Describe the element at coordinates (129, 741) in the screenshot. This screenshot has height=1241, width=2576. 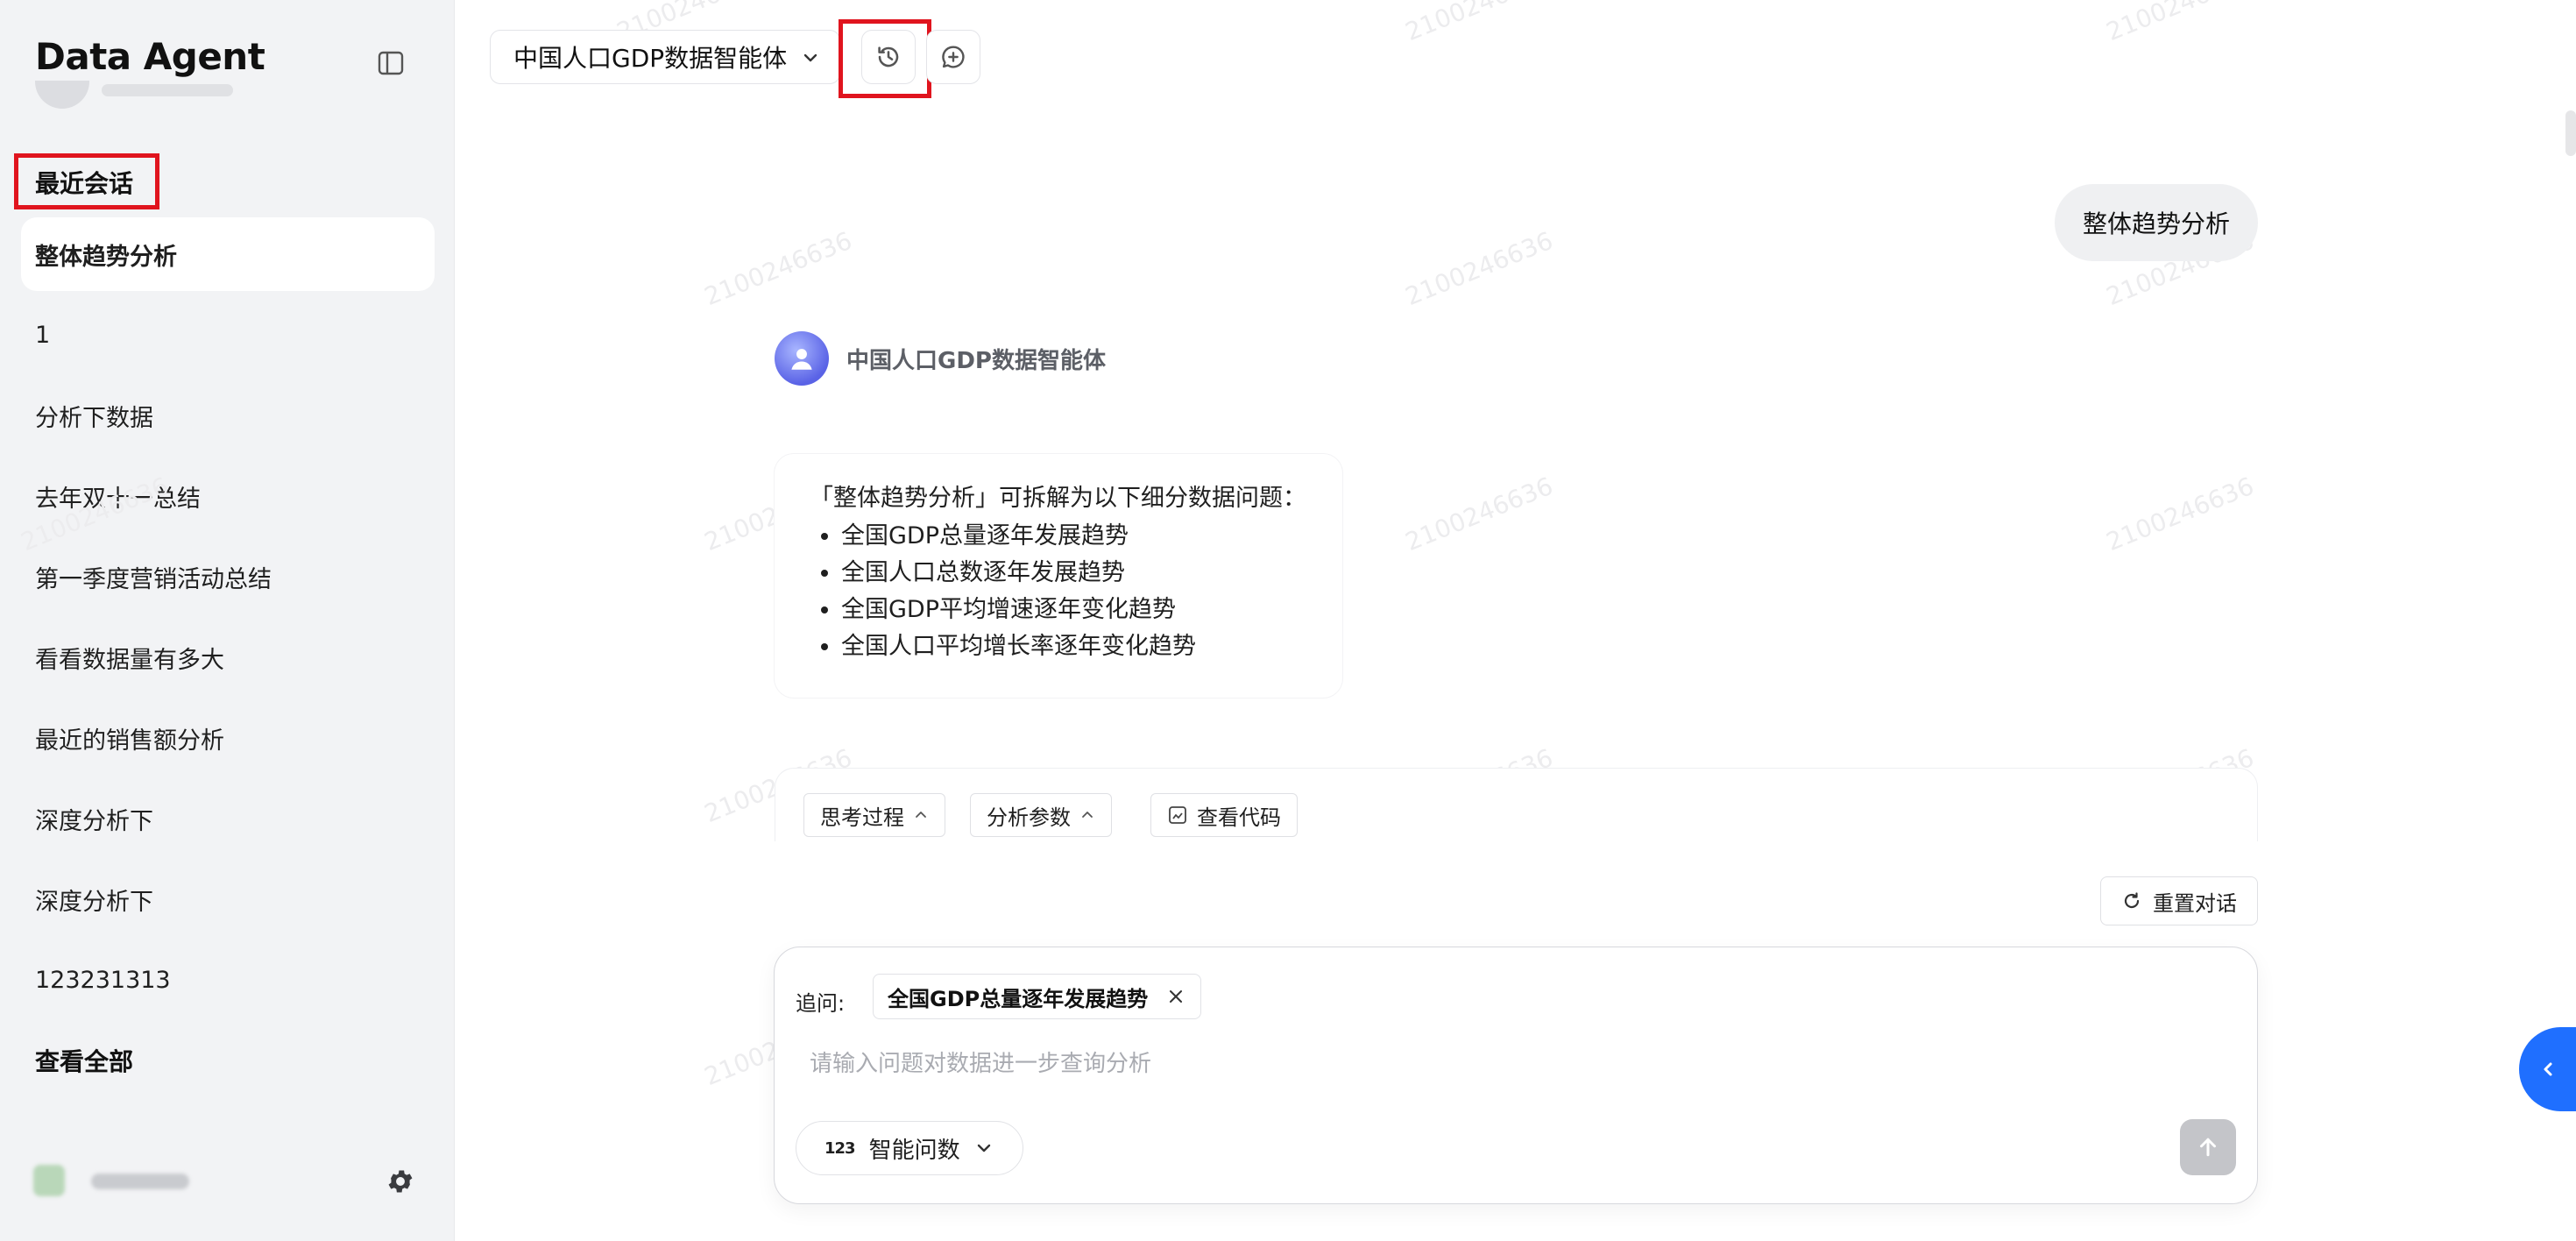
I see `conversation-item-label: 最近的销售额分析` at that location.